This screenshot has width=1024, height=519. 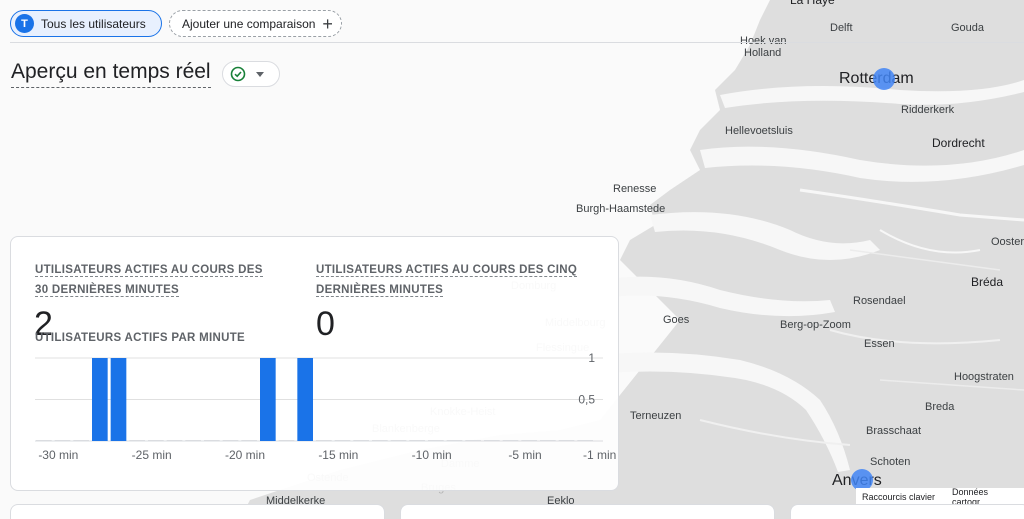 What do you see at coordinates (1007, 242) in the screenshot?
I see `map-label: Ooster` at bounding box center [1007, 242].